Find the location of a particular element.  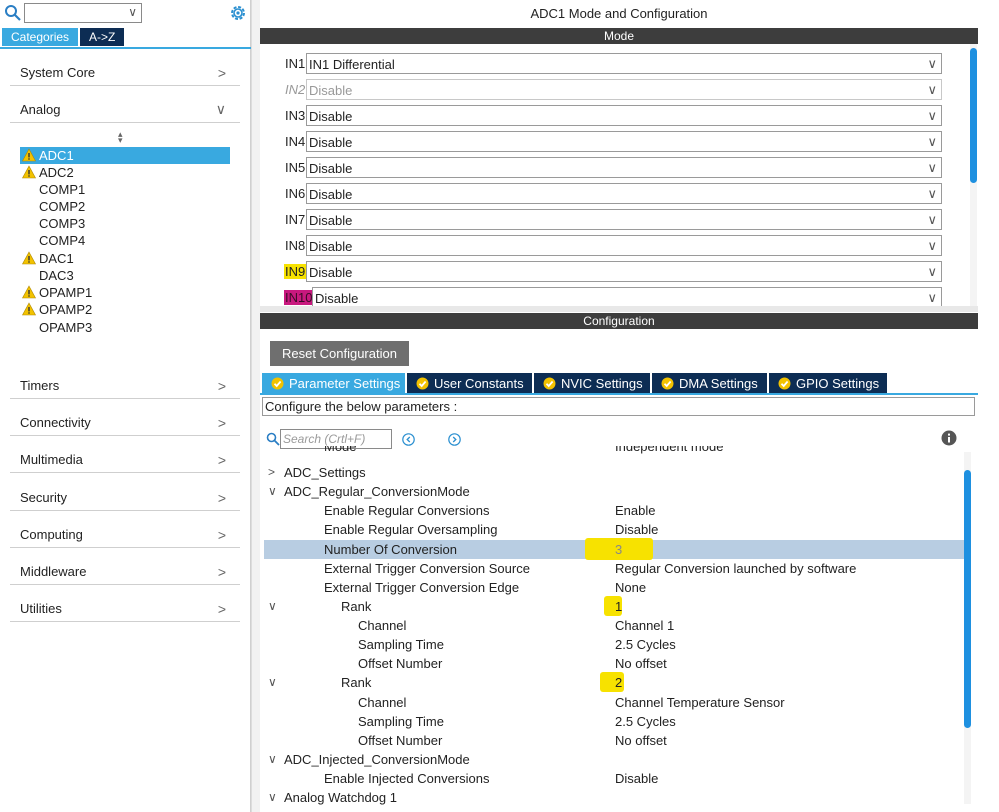

param-group-rank-1: ∨ Rank 1 is located at coordinates (614, 606).